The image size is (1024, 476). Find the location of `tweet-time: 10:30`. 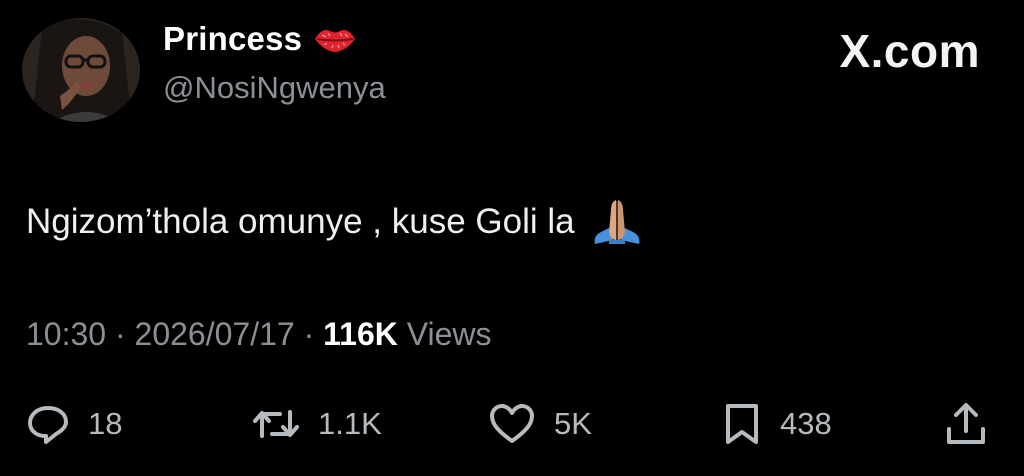

tweet-time: 10:30 is located at coordinates (66, 334).